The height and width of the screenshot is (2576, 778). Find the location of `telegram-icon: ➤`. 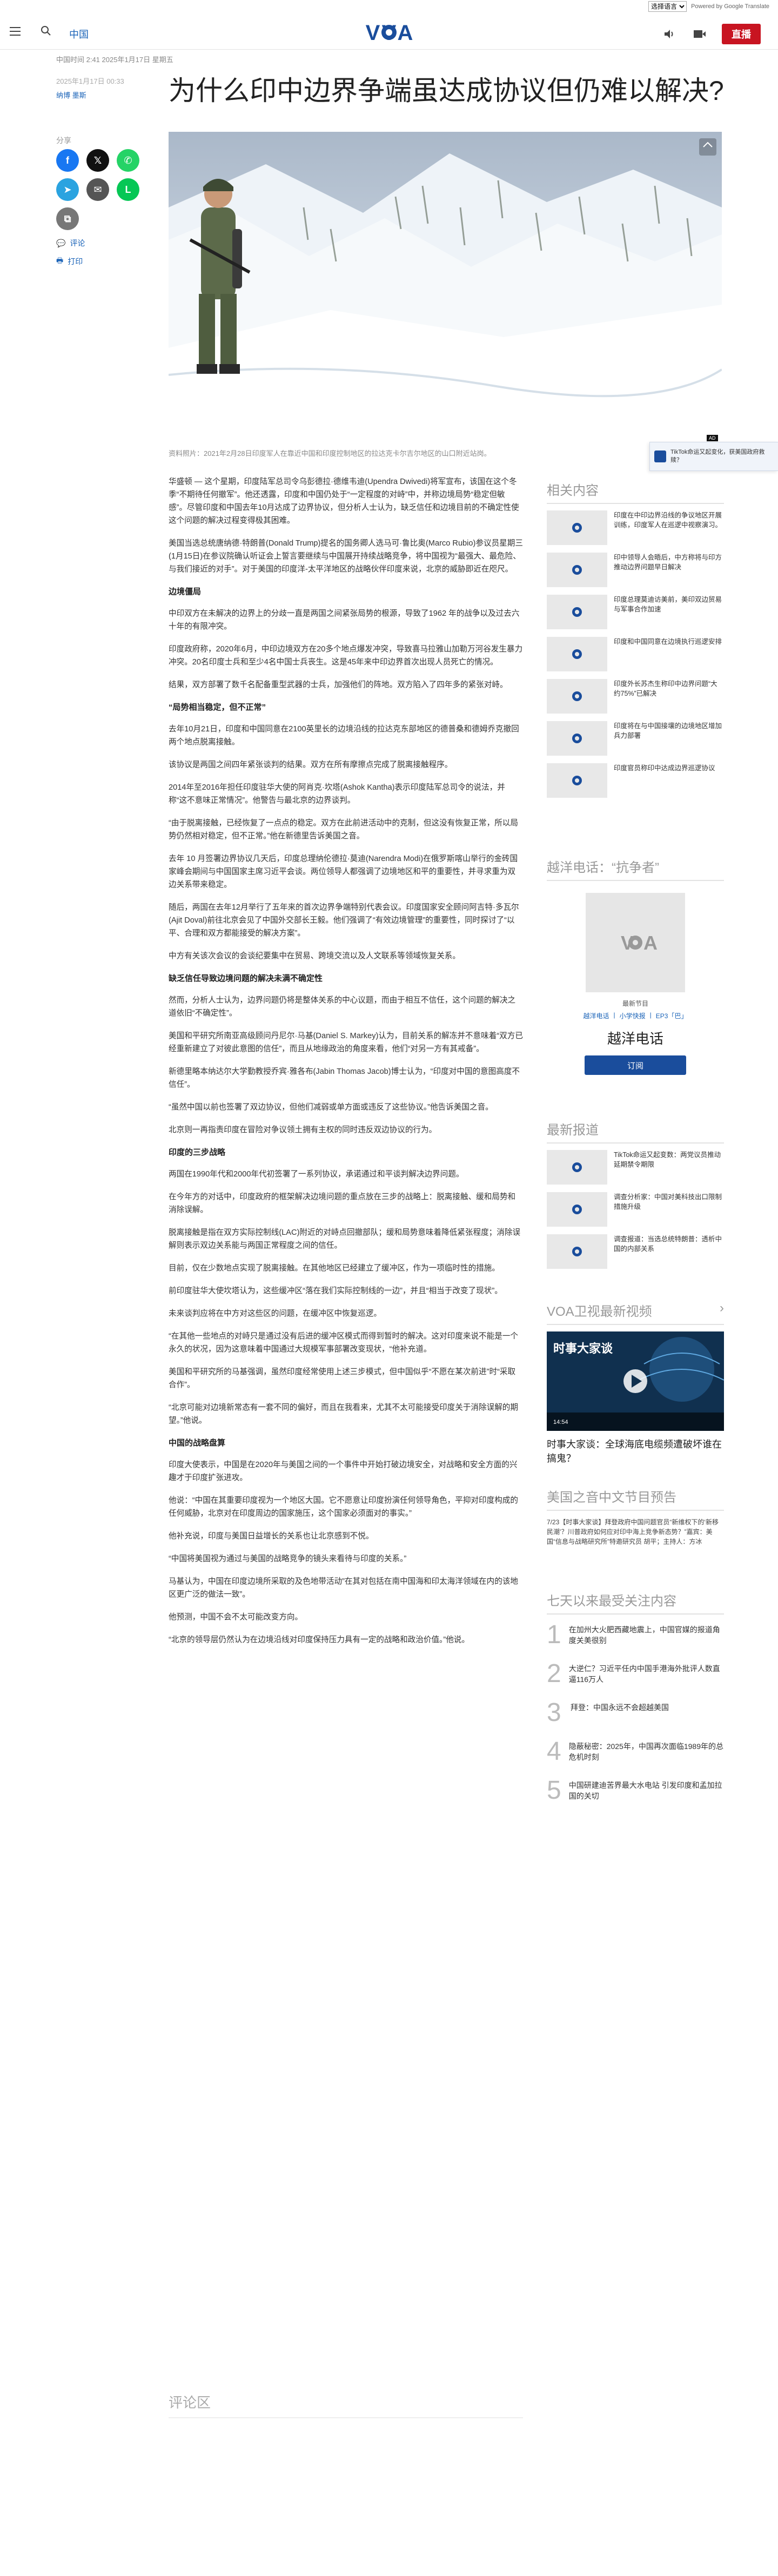

telegram-icon: ➤ is located at coordinates (67, 189).